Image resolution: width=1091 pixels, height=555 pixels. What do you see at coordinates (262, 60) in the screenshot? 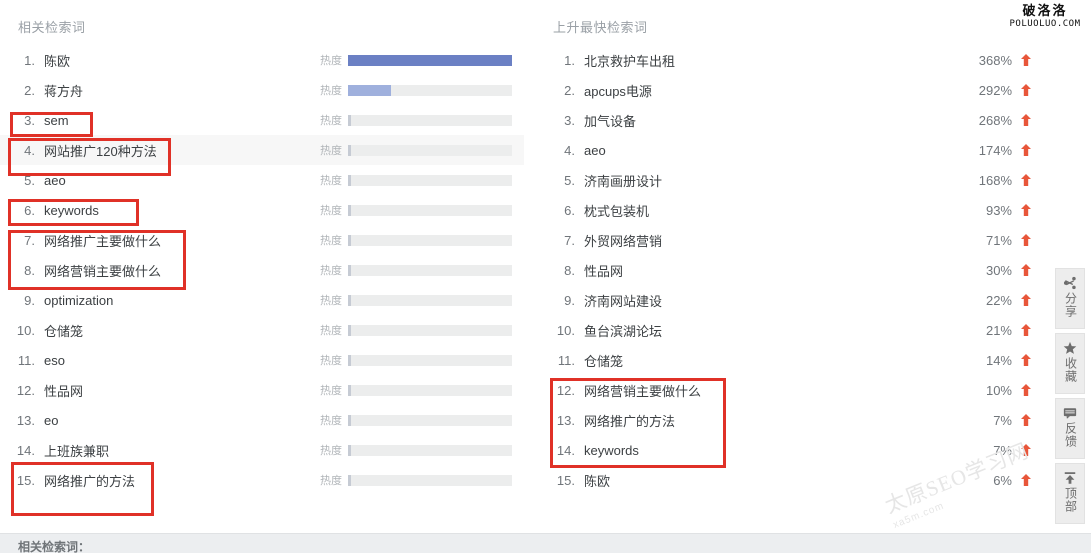
I see `related-term-row: 1. 陈欧 热度` at bounding box center [262, 60].